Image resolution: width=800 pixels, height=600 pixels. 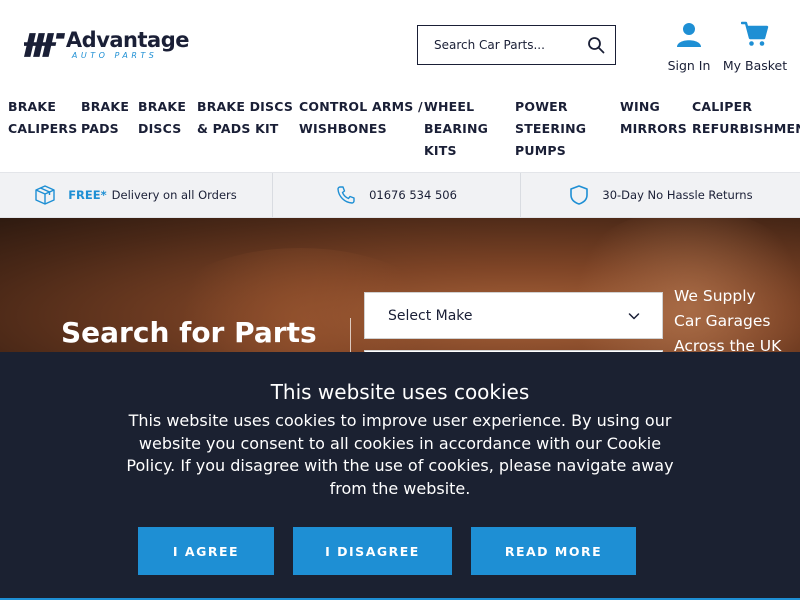 I want to click on select-make-label: Select Make, so click(x=430, y=315).